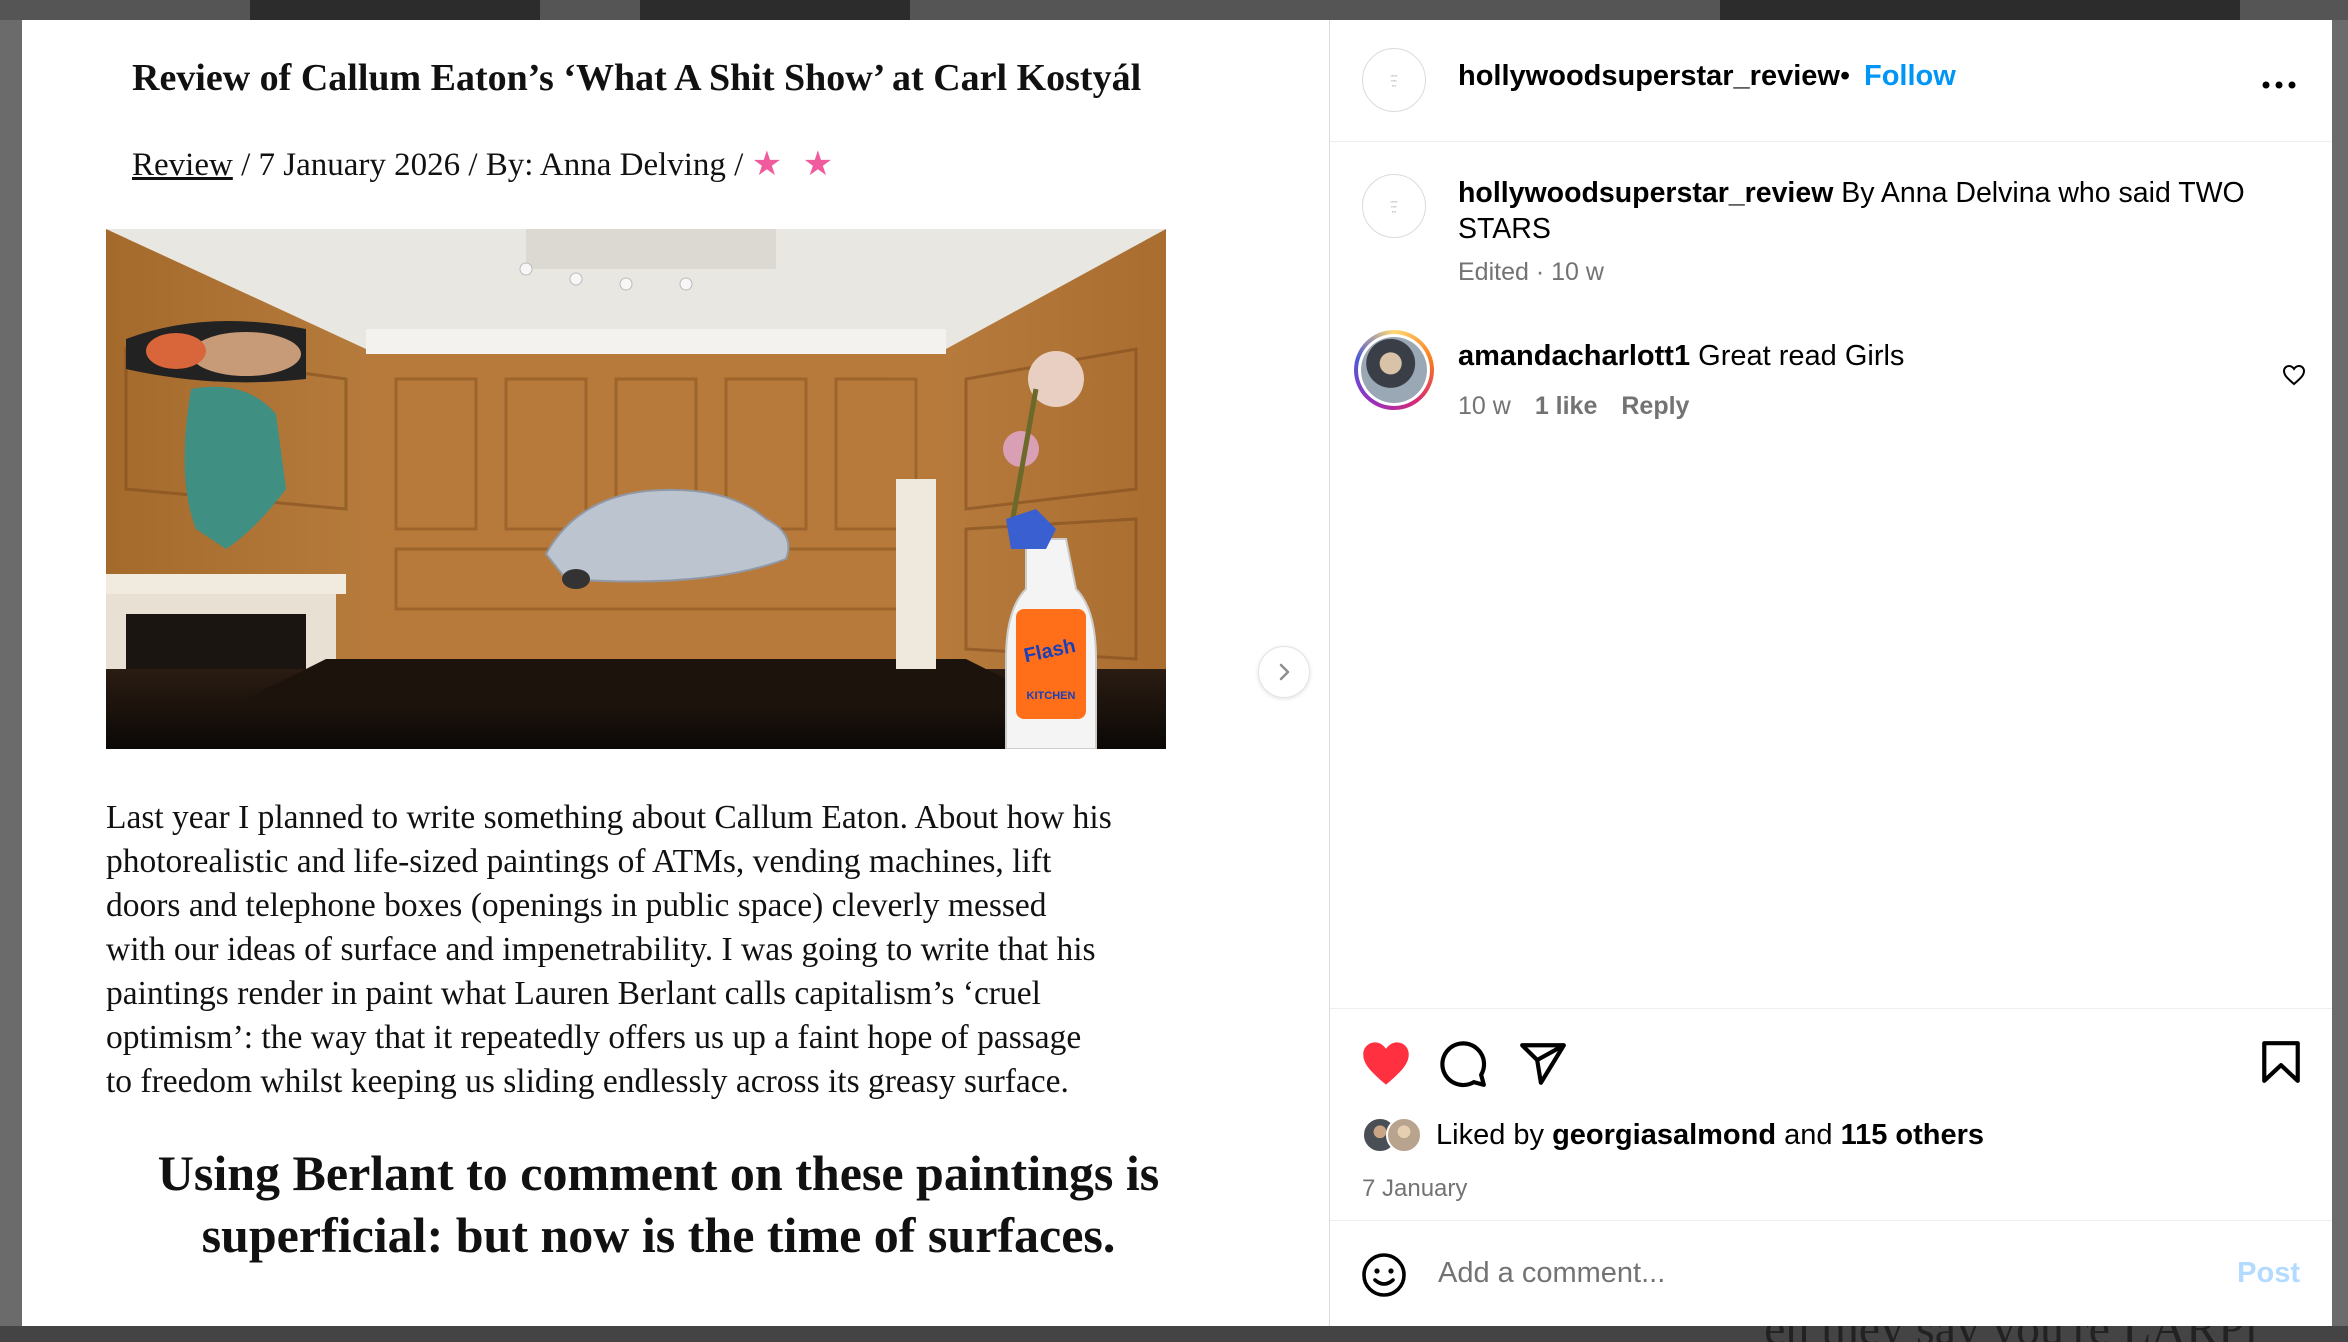  I want to click on comment-likes-link: 1 like, so click(1566, 406).